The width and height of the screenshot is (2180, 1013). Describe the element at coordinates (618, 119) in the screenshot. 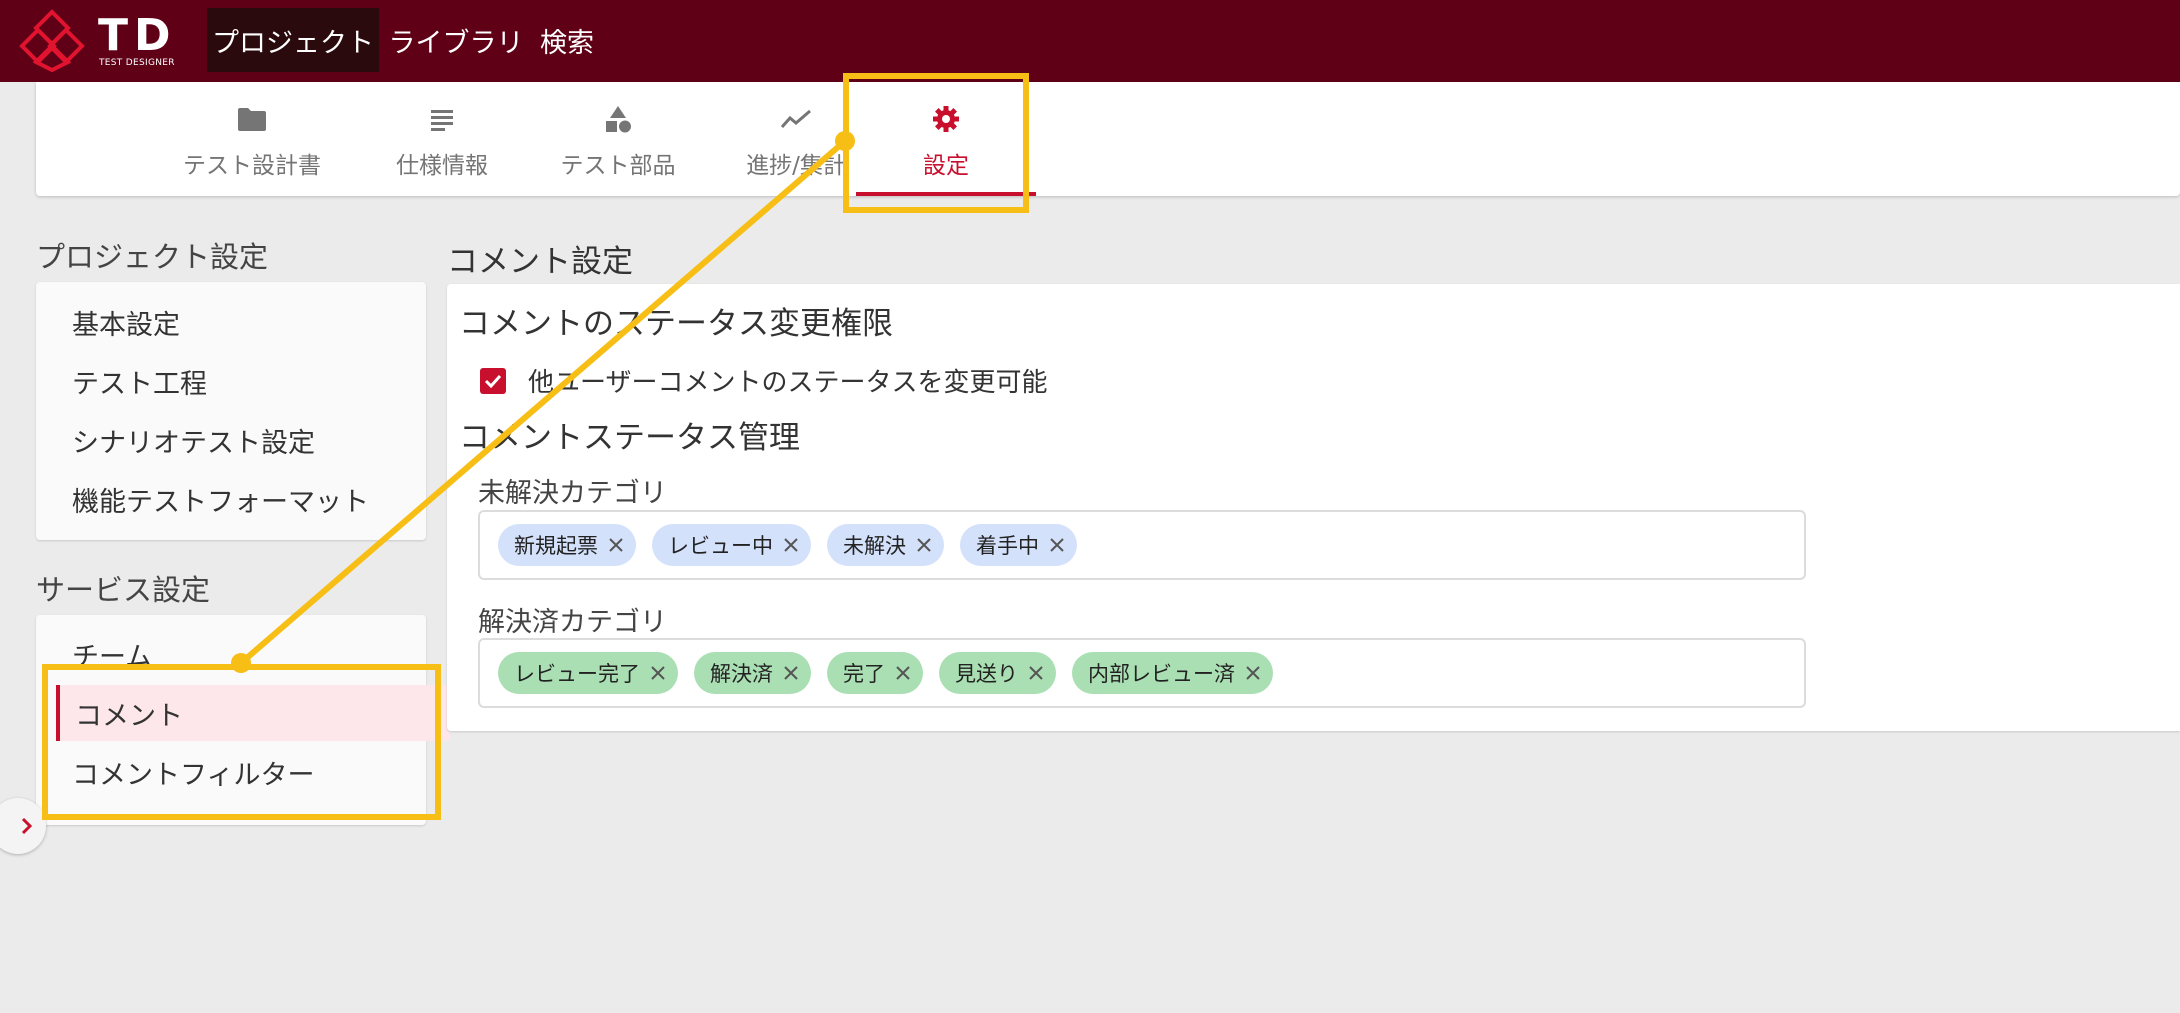

I see `shapes-icon` at that location.